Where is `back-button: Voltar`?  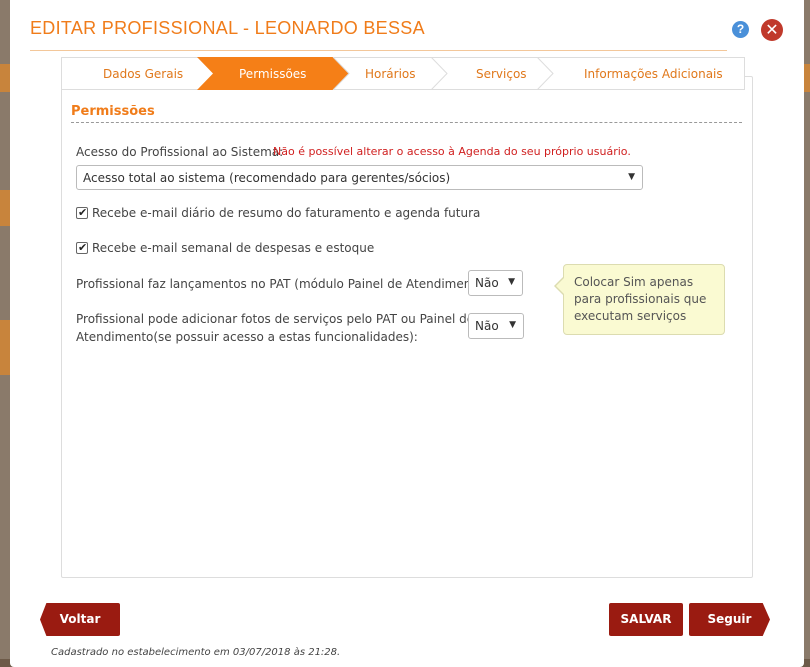 back-button: Voltar is located at coordinates (80, 619).